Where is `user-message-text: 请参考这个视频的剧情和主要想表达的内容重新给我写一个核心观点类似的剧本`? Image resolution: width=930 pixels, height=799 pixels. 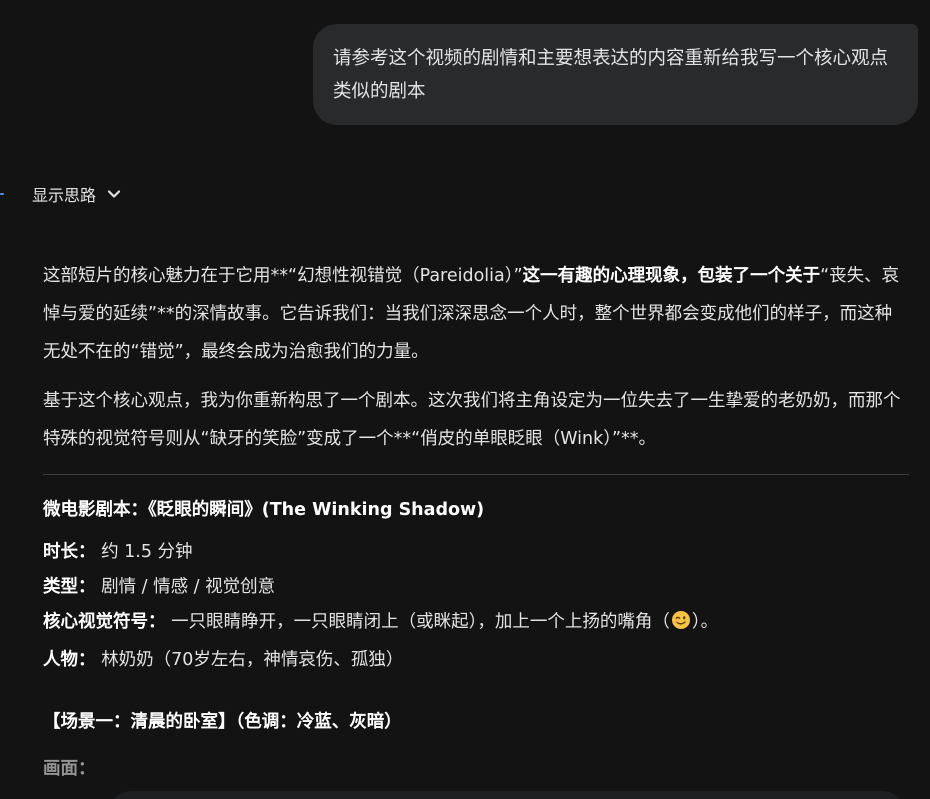 user-message-text: 请参考这个视频的剧情和主要想表达的内容重新给我写一个核心观点类似的剧本 is located at coordinates (611, 75).